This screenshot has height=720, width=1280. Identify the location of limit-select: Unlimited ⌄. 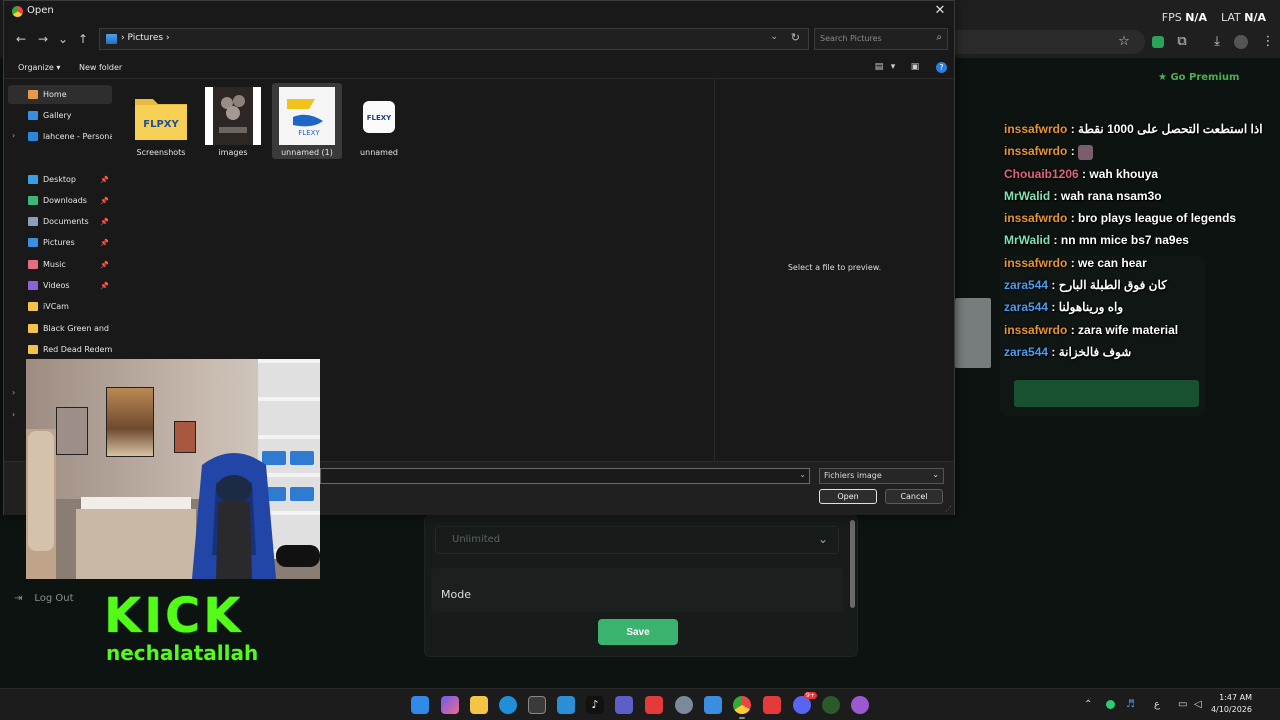
(637, 540).